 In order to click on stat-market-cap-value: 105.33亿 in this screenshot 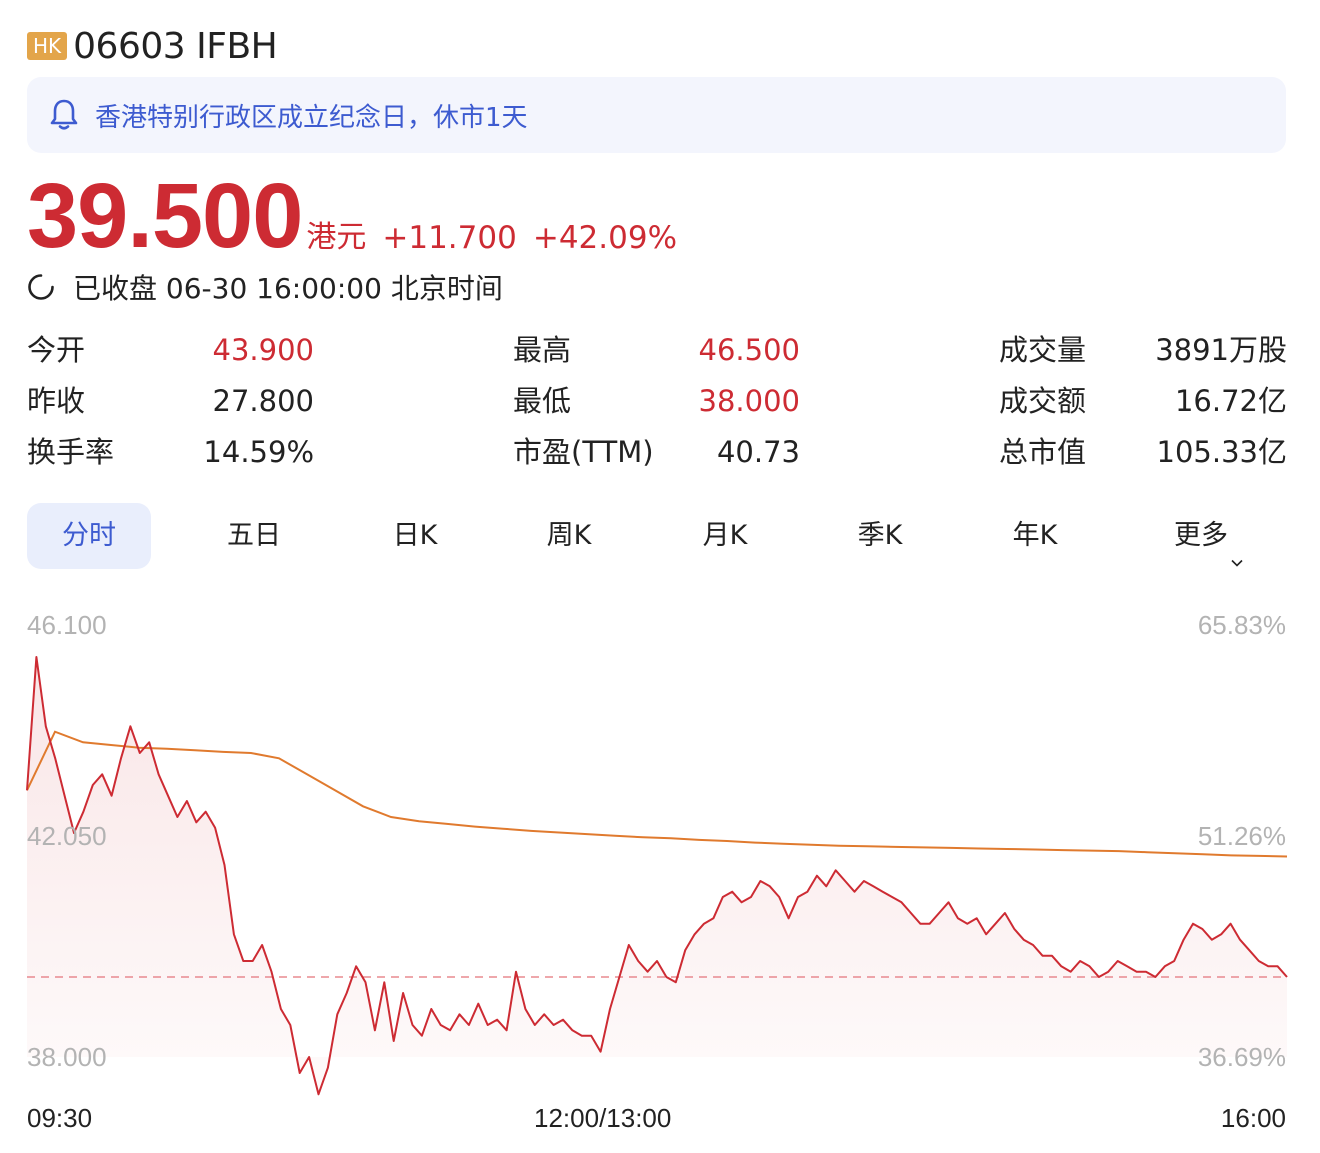, I will do `click(1221, 452)`.